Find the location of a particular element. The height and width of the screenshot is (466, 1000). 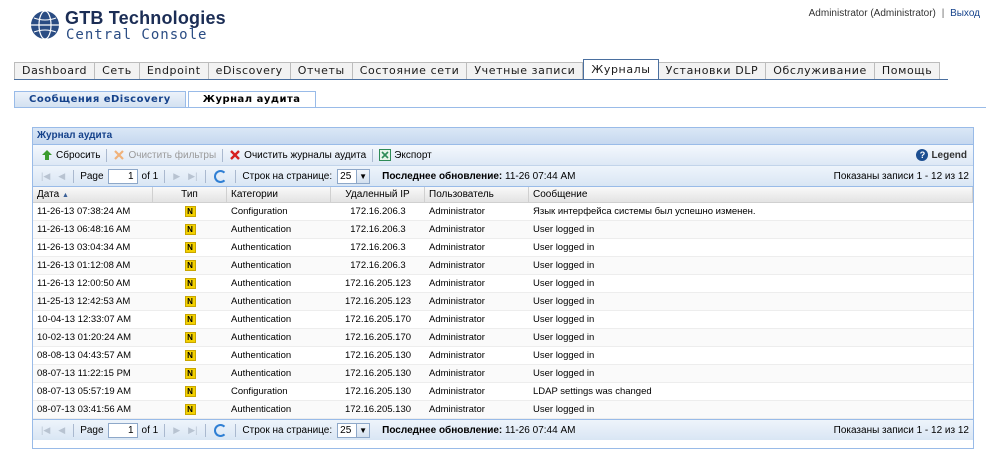

tab-reports: Отчеты is located at coordinates (321, 71).